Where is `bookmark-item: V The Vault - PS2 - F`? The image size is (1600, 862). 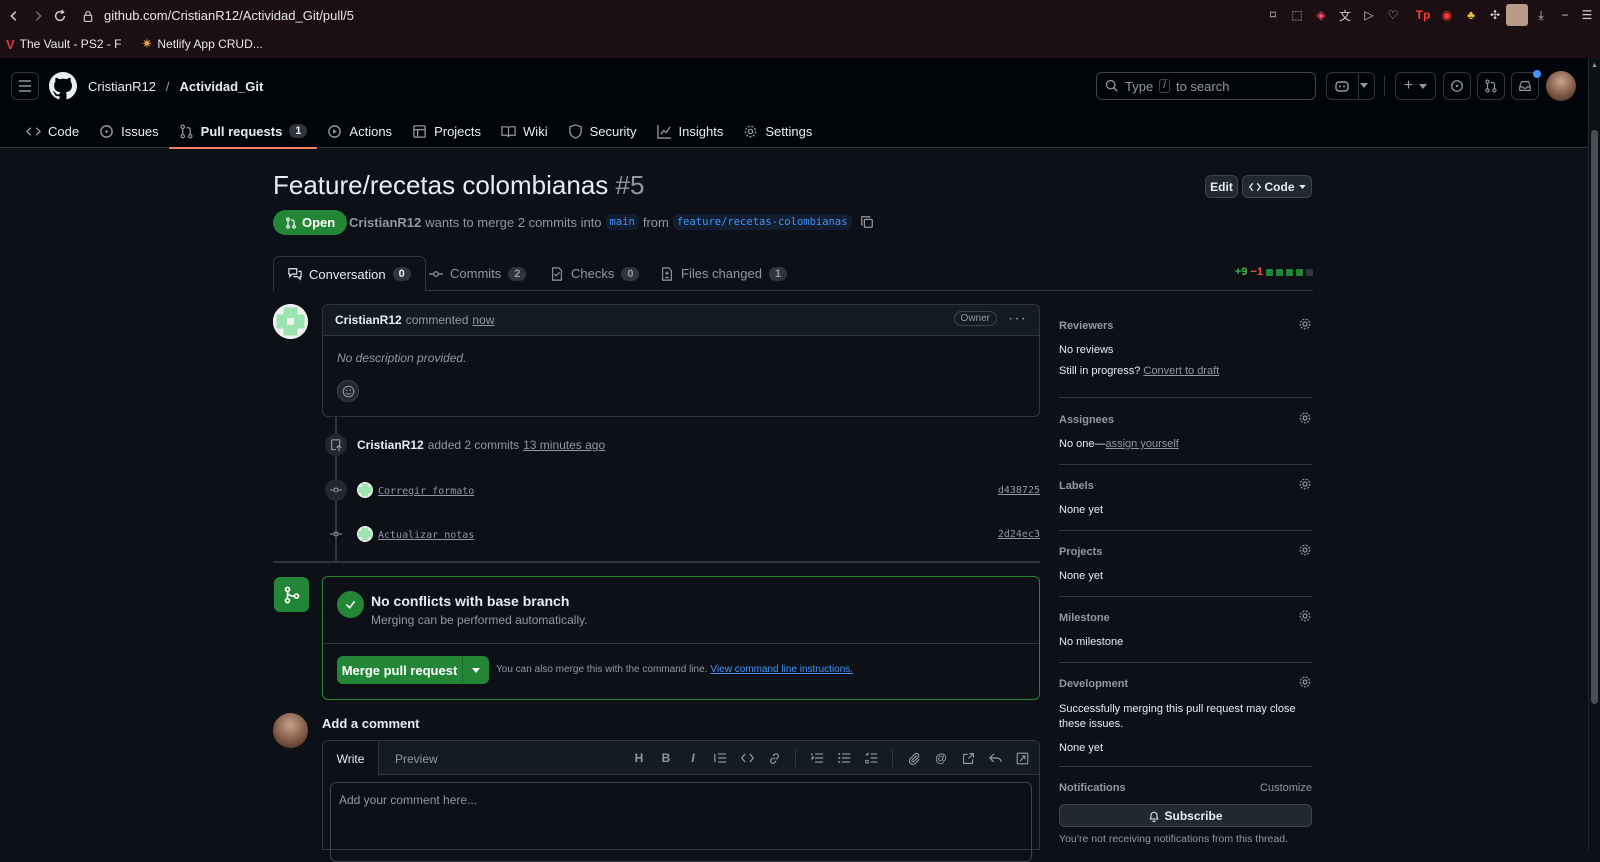 bookmark-item: V The Vault - PS2 - F is located at coordinates (63, 44).